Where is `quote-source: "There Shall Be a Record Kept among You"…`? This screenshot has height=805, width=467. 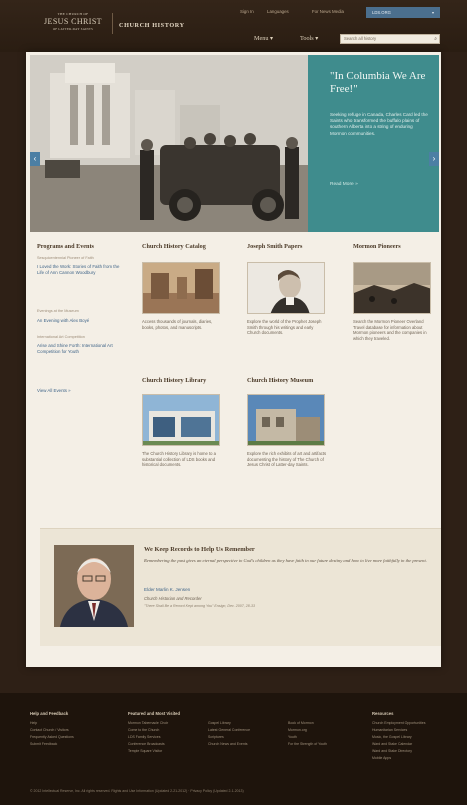
quote-source: "There Shall Be a Record Kept among You"… is located at coordinates (199, 606).